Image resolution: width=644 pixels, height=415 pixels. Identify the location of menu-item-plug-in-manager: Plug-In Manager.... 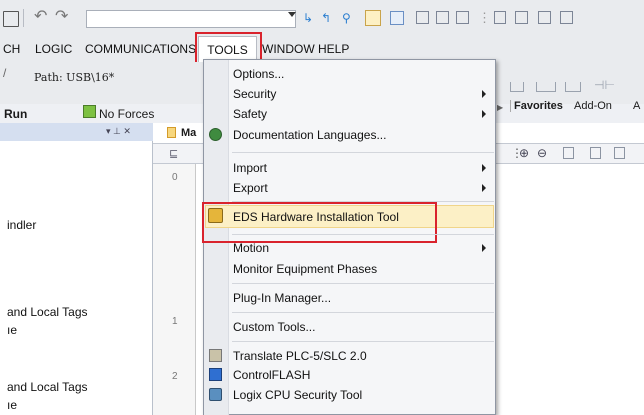
(282, 298).